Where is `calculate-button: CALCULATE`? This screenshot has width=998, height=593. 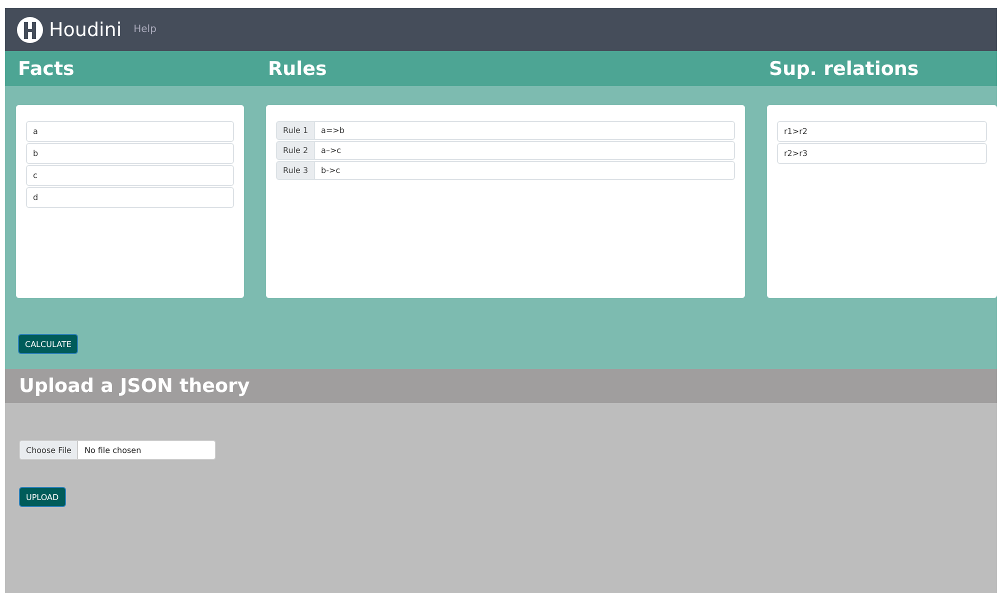
calculate-button: CALCULATE is located at coordinates (48, 344).